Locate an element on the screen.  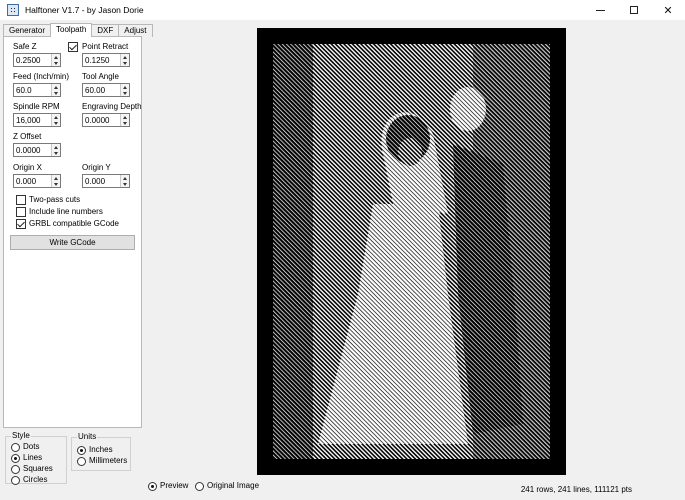
origin-x-input: 0.000 is located at coordinates (37, 181).